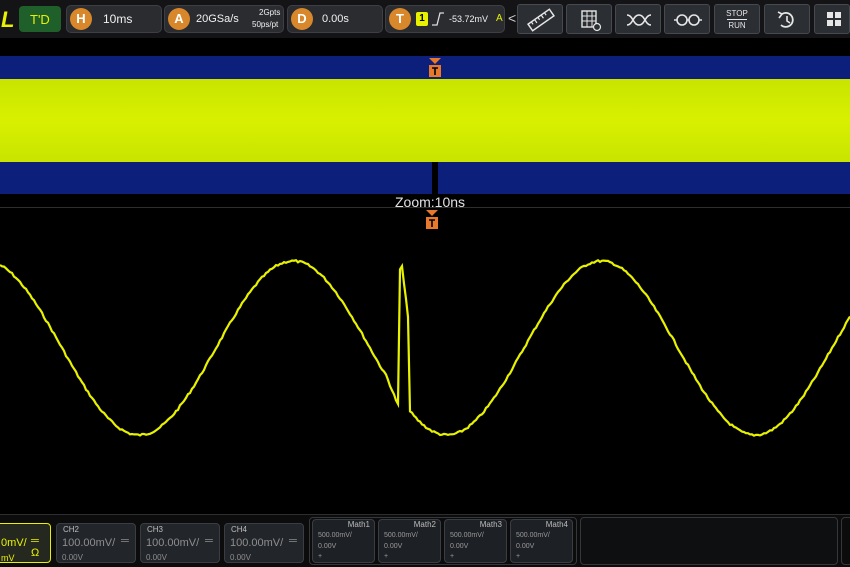 This screenshot has height=567, width=850. Describe the element at coordinates (386, 556) in the screenshot. I see `math2-add-icon: +` at that location.